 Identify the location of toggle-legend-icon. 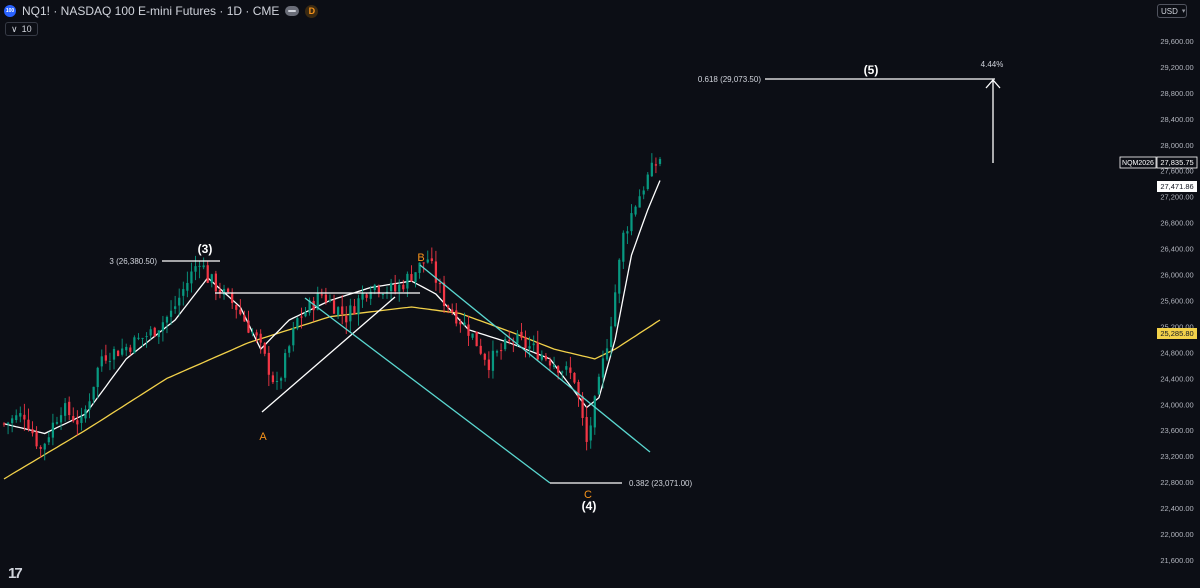
(292, 11).